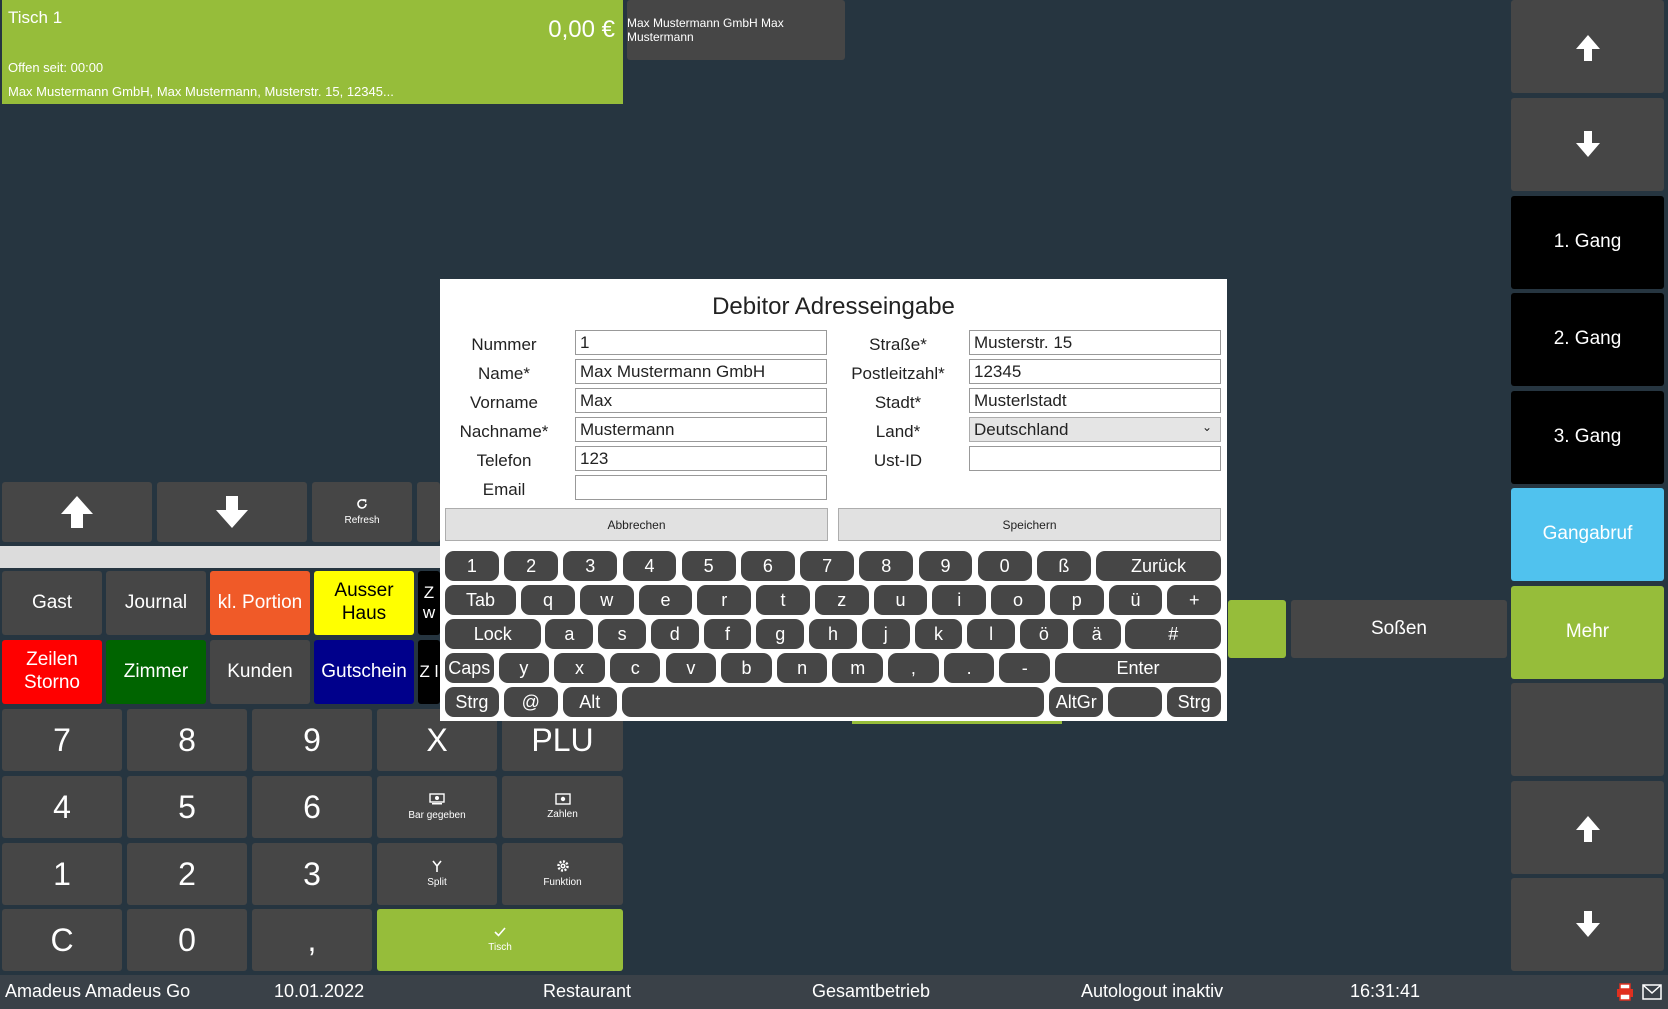  What do you see at coordinates (701, 429) in the screenshot?
I see `nachname-field: Mustermann` at bounding box center [701, 429].